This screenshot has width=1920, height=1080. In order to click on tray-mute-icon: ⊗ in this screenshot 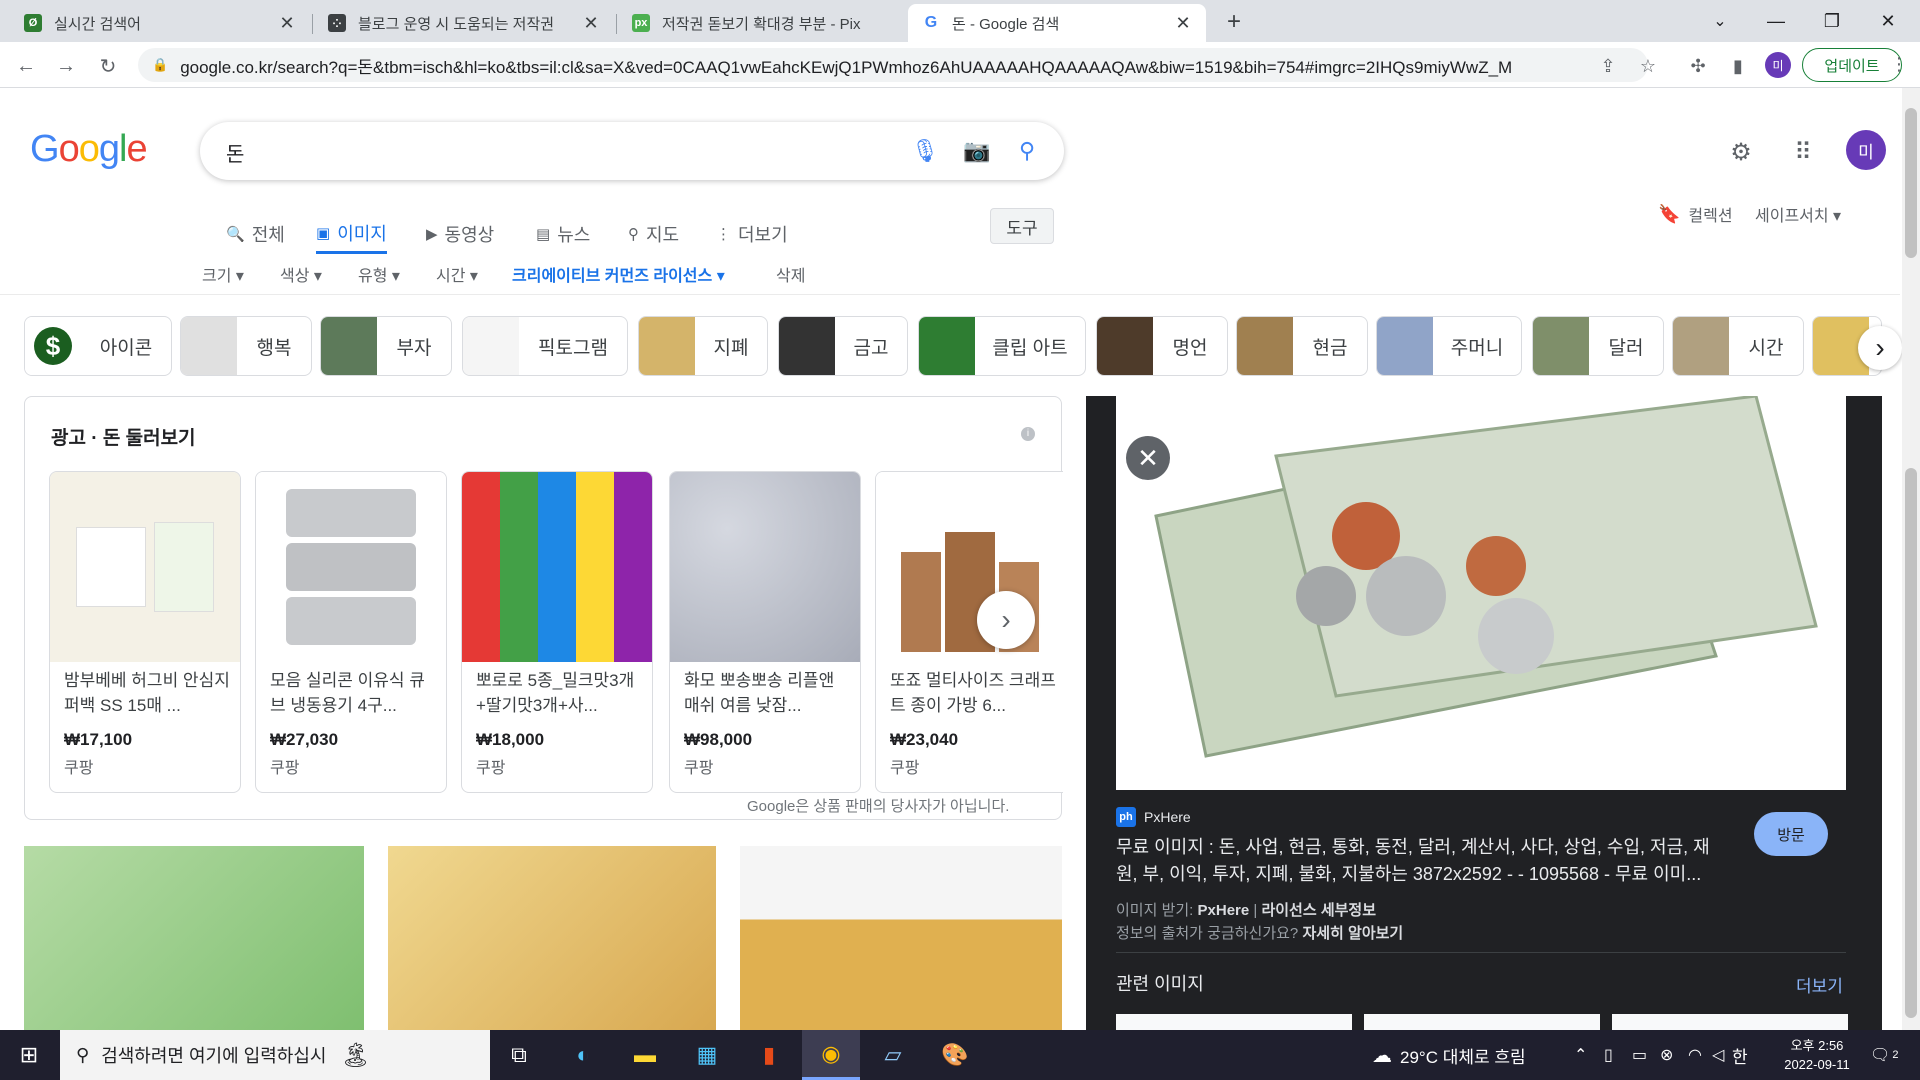, I will do `click(1666, 1055)`.